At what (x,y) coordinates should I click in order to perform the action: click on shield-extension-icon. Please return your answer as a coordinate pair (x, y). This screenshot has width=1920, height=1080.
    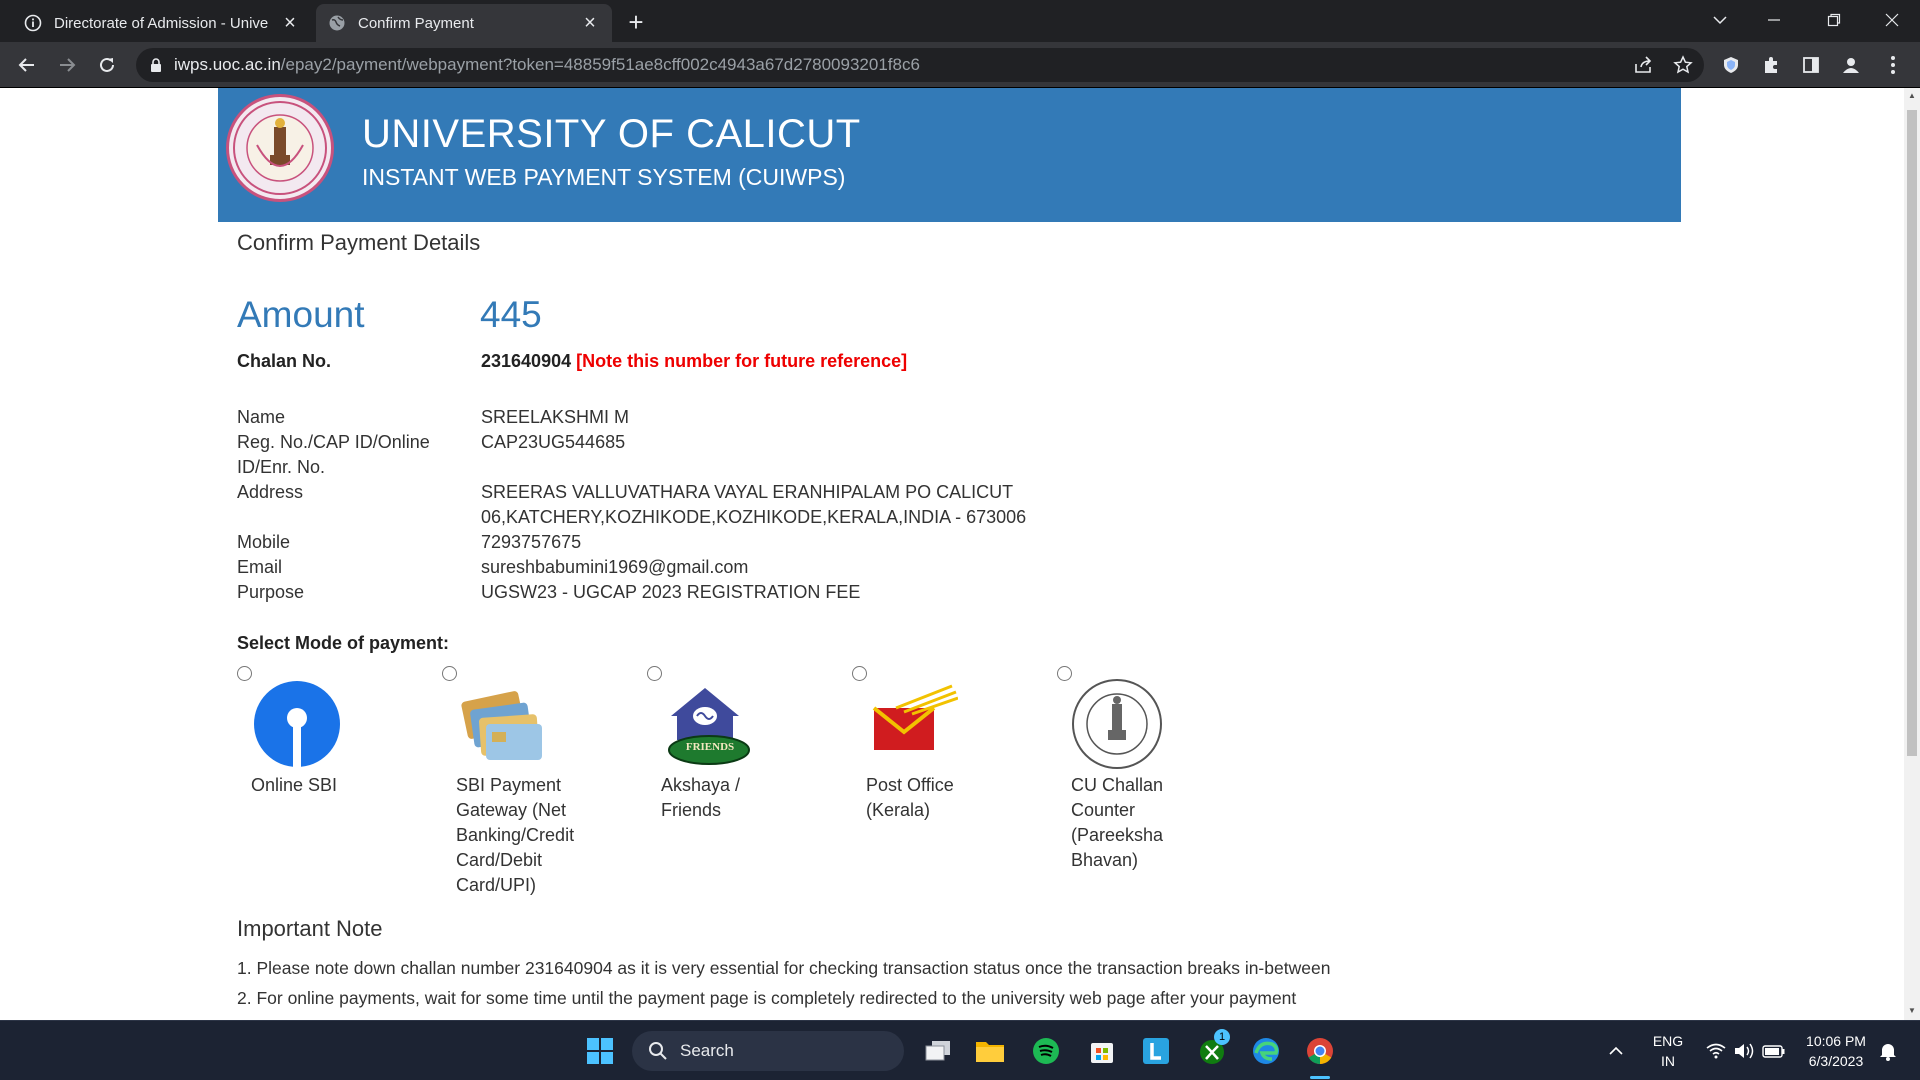
    Looking at the image, I should click on (1731, 65).